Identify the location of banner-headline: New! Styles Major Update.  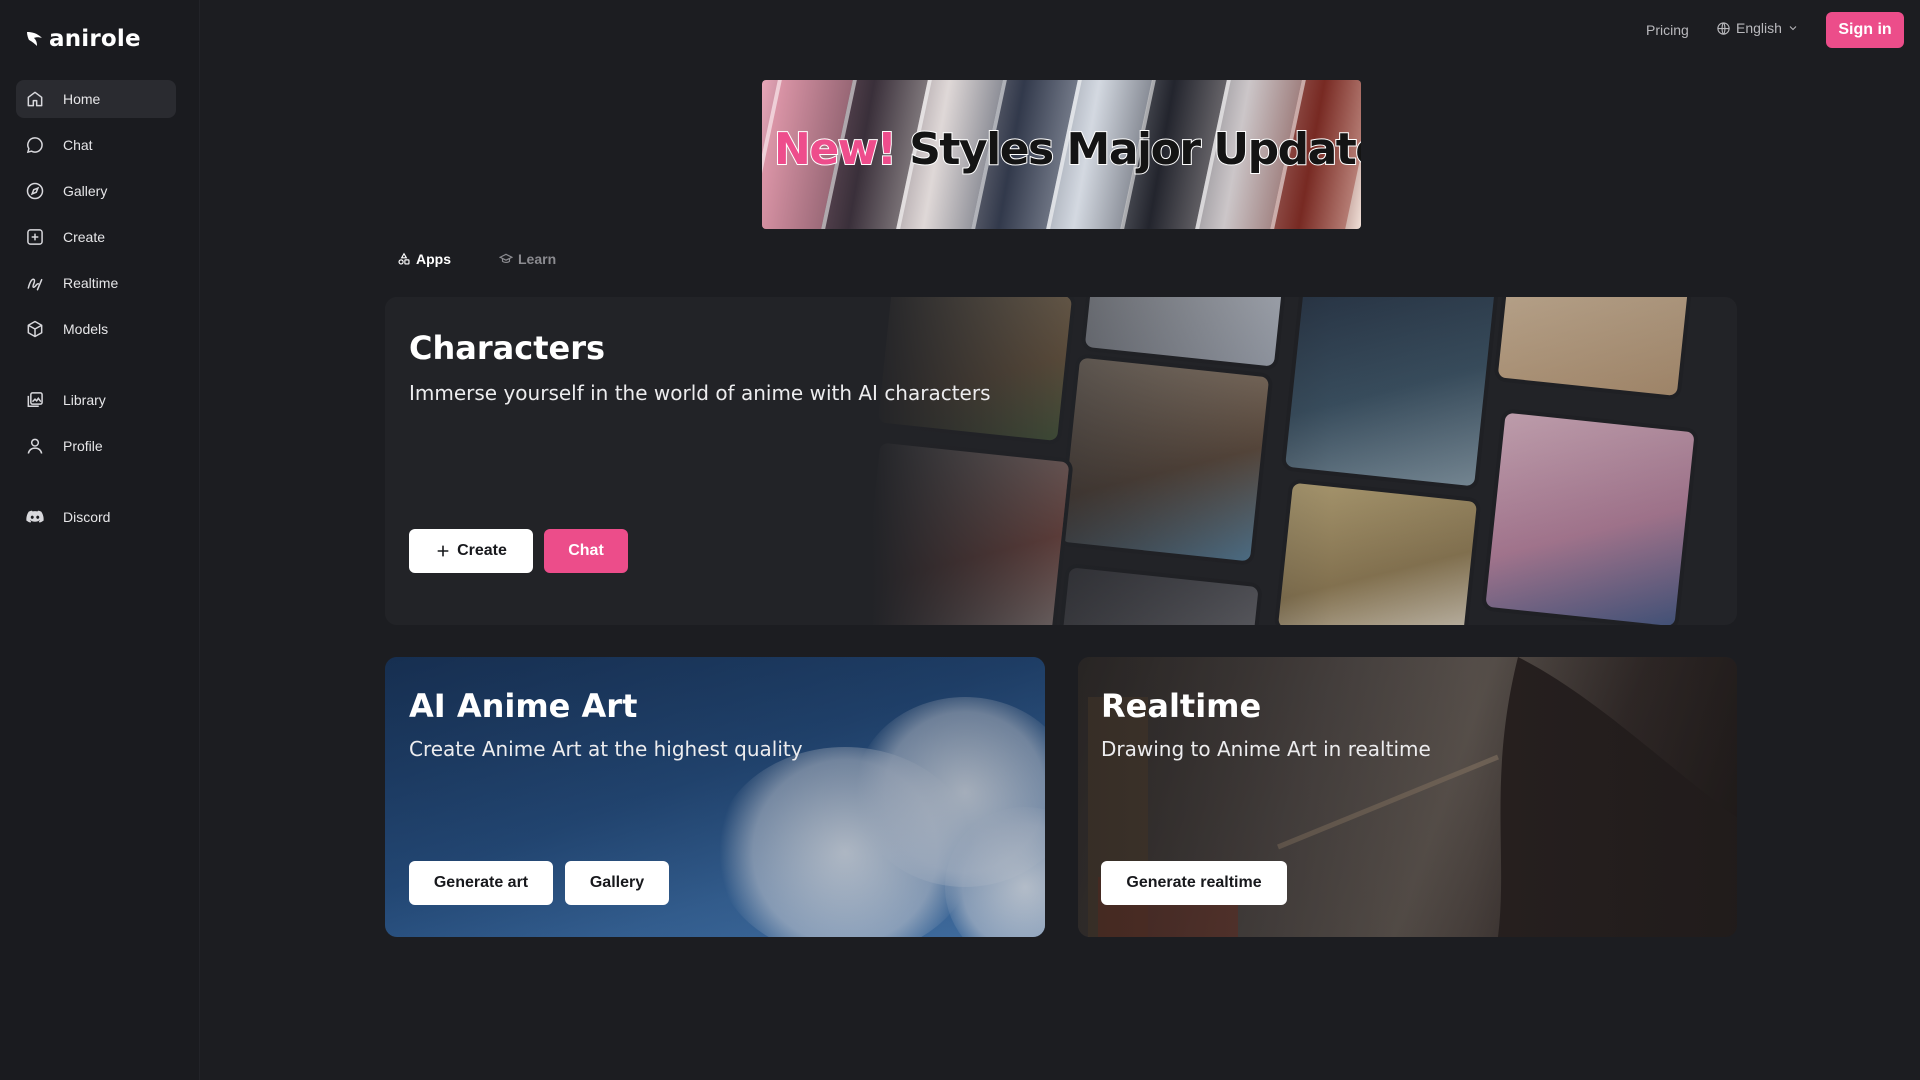
(1067, 149).